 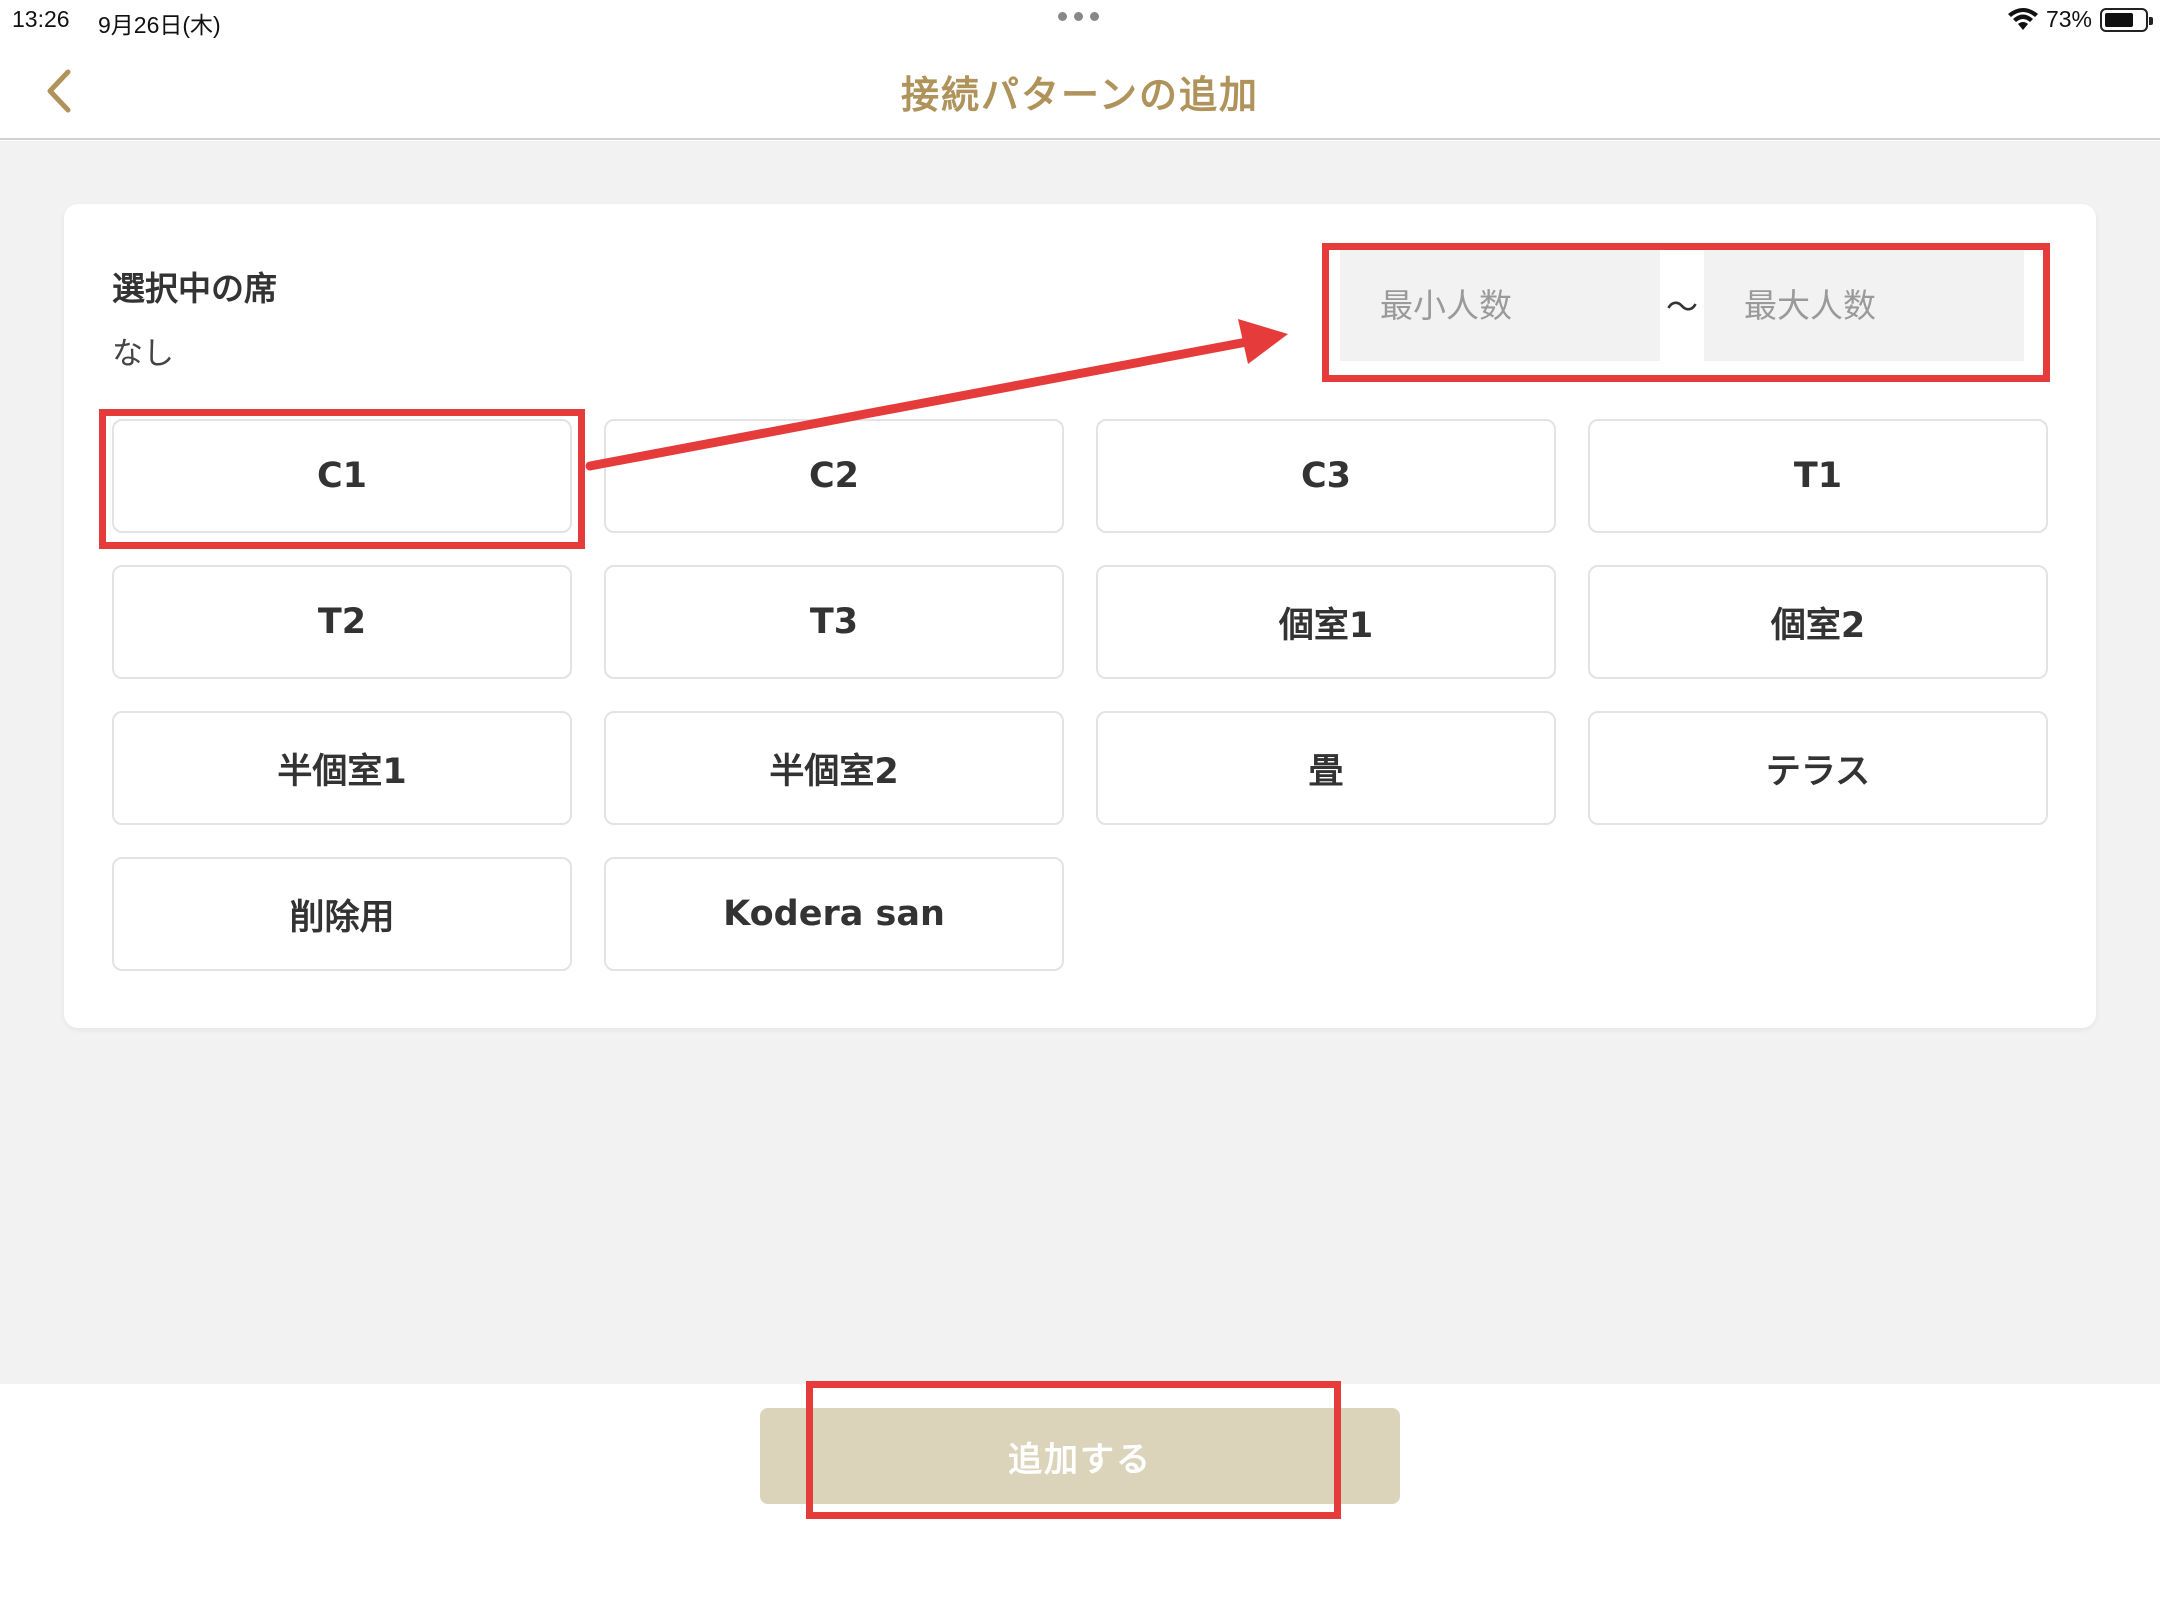 I want to click on navigation-bar: 接続パターンの追加, so click(x=1080, y=90).